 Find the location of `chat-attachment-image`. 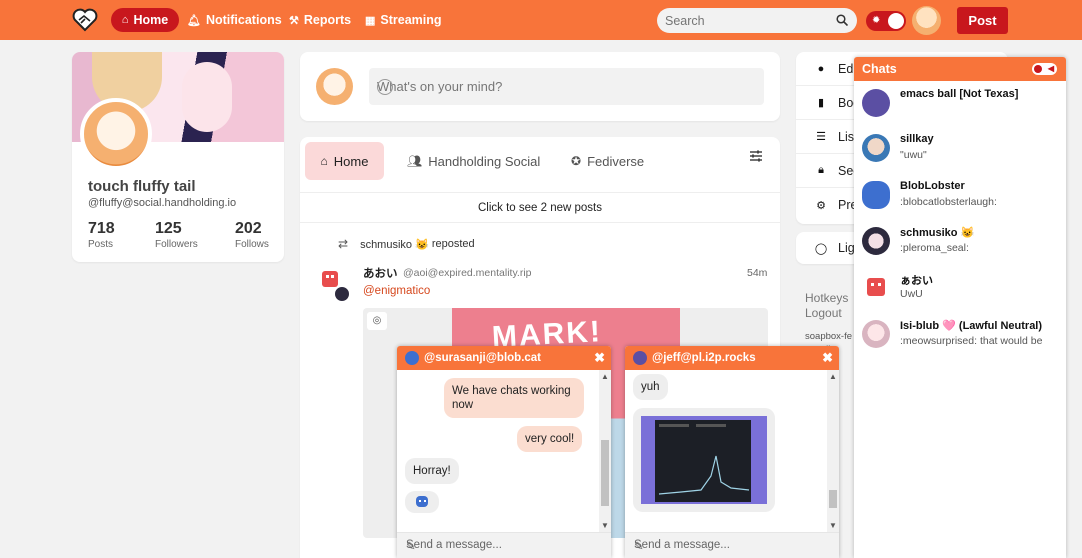

chat-attachment-image is located at coordinates (704, 460).